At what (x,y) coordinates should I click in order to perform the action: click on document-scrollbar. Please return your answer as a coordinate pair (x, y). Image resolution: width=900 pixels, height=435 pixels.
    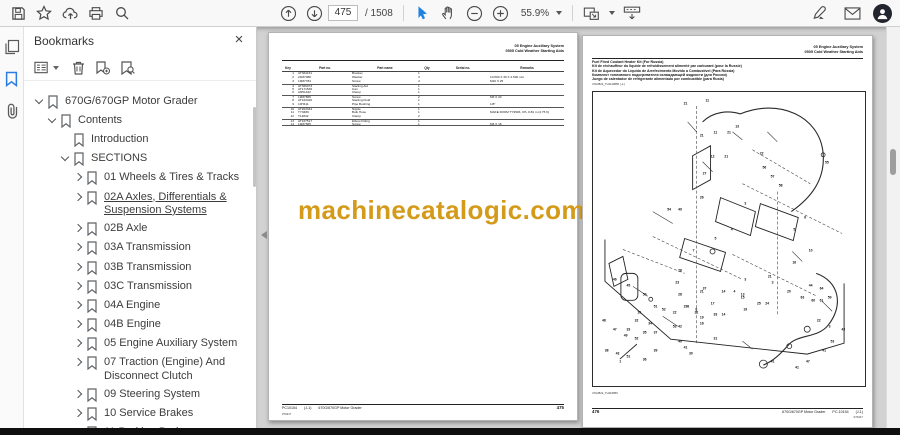
    Looking at the image, I should click on (893, 231).